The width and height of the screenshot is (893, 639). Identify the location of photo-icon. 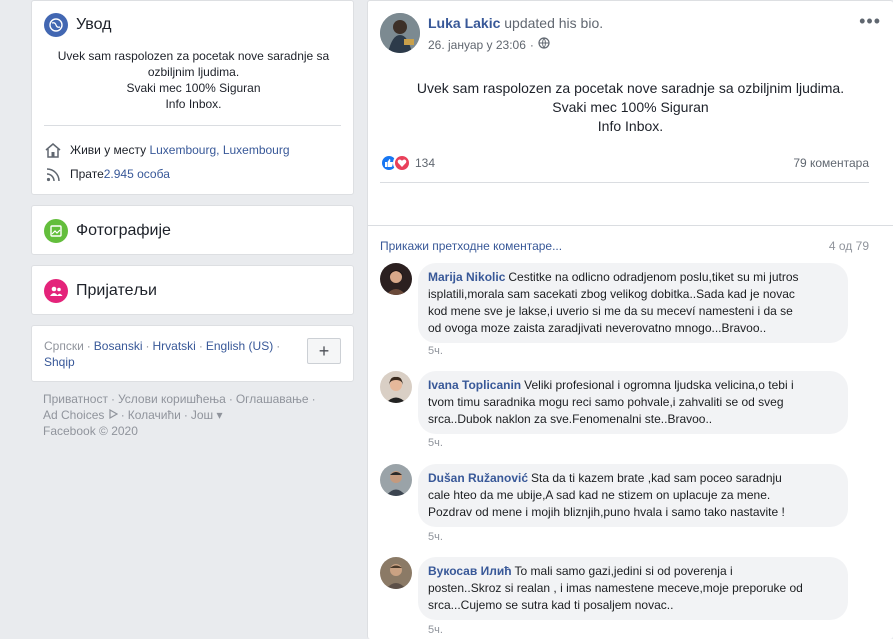
(56, 231).